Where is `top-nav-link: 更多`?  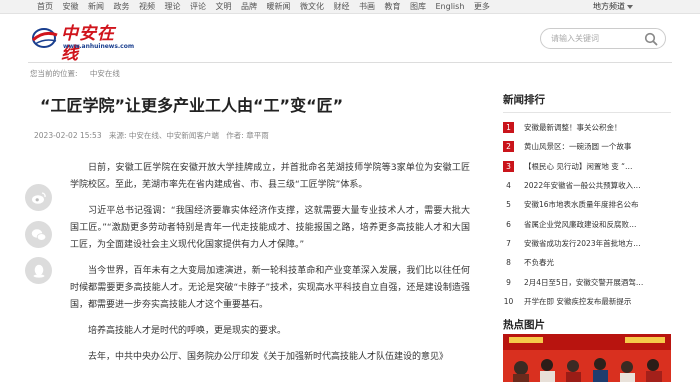
top-nav-link: 更多 is located at coordinates (482, 6).